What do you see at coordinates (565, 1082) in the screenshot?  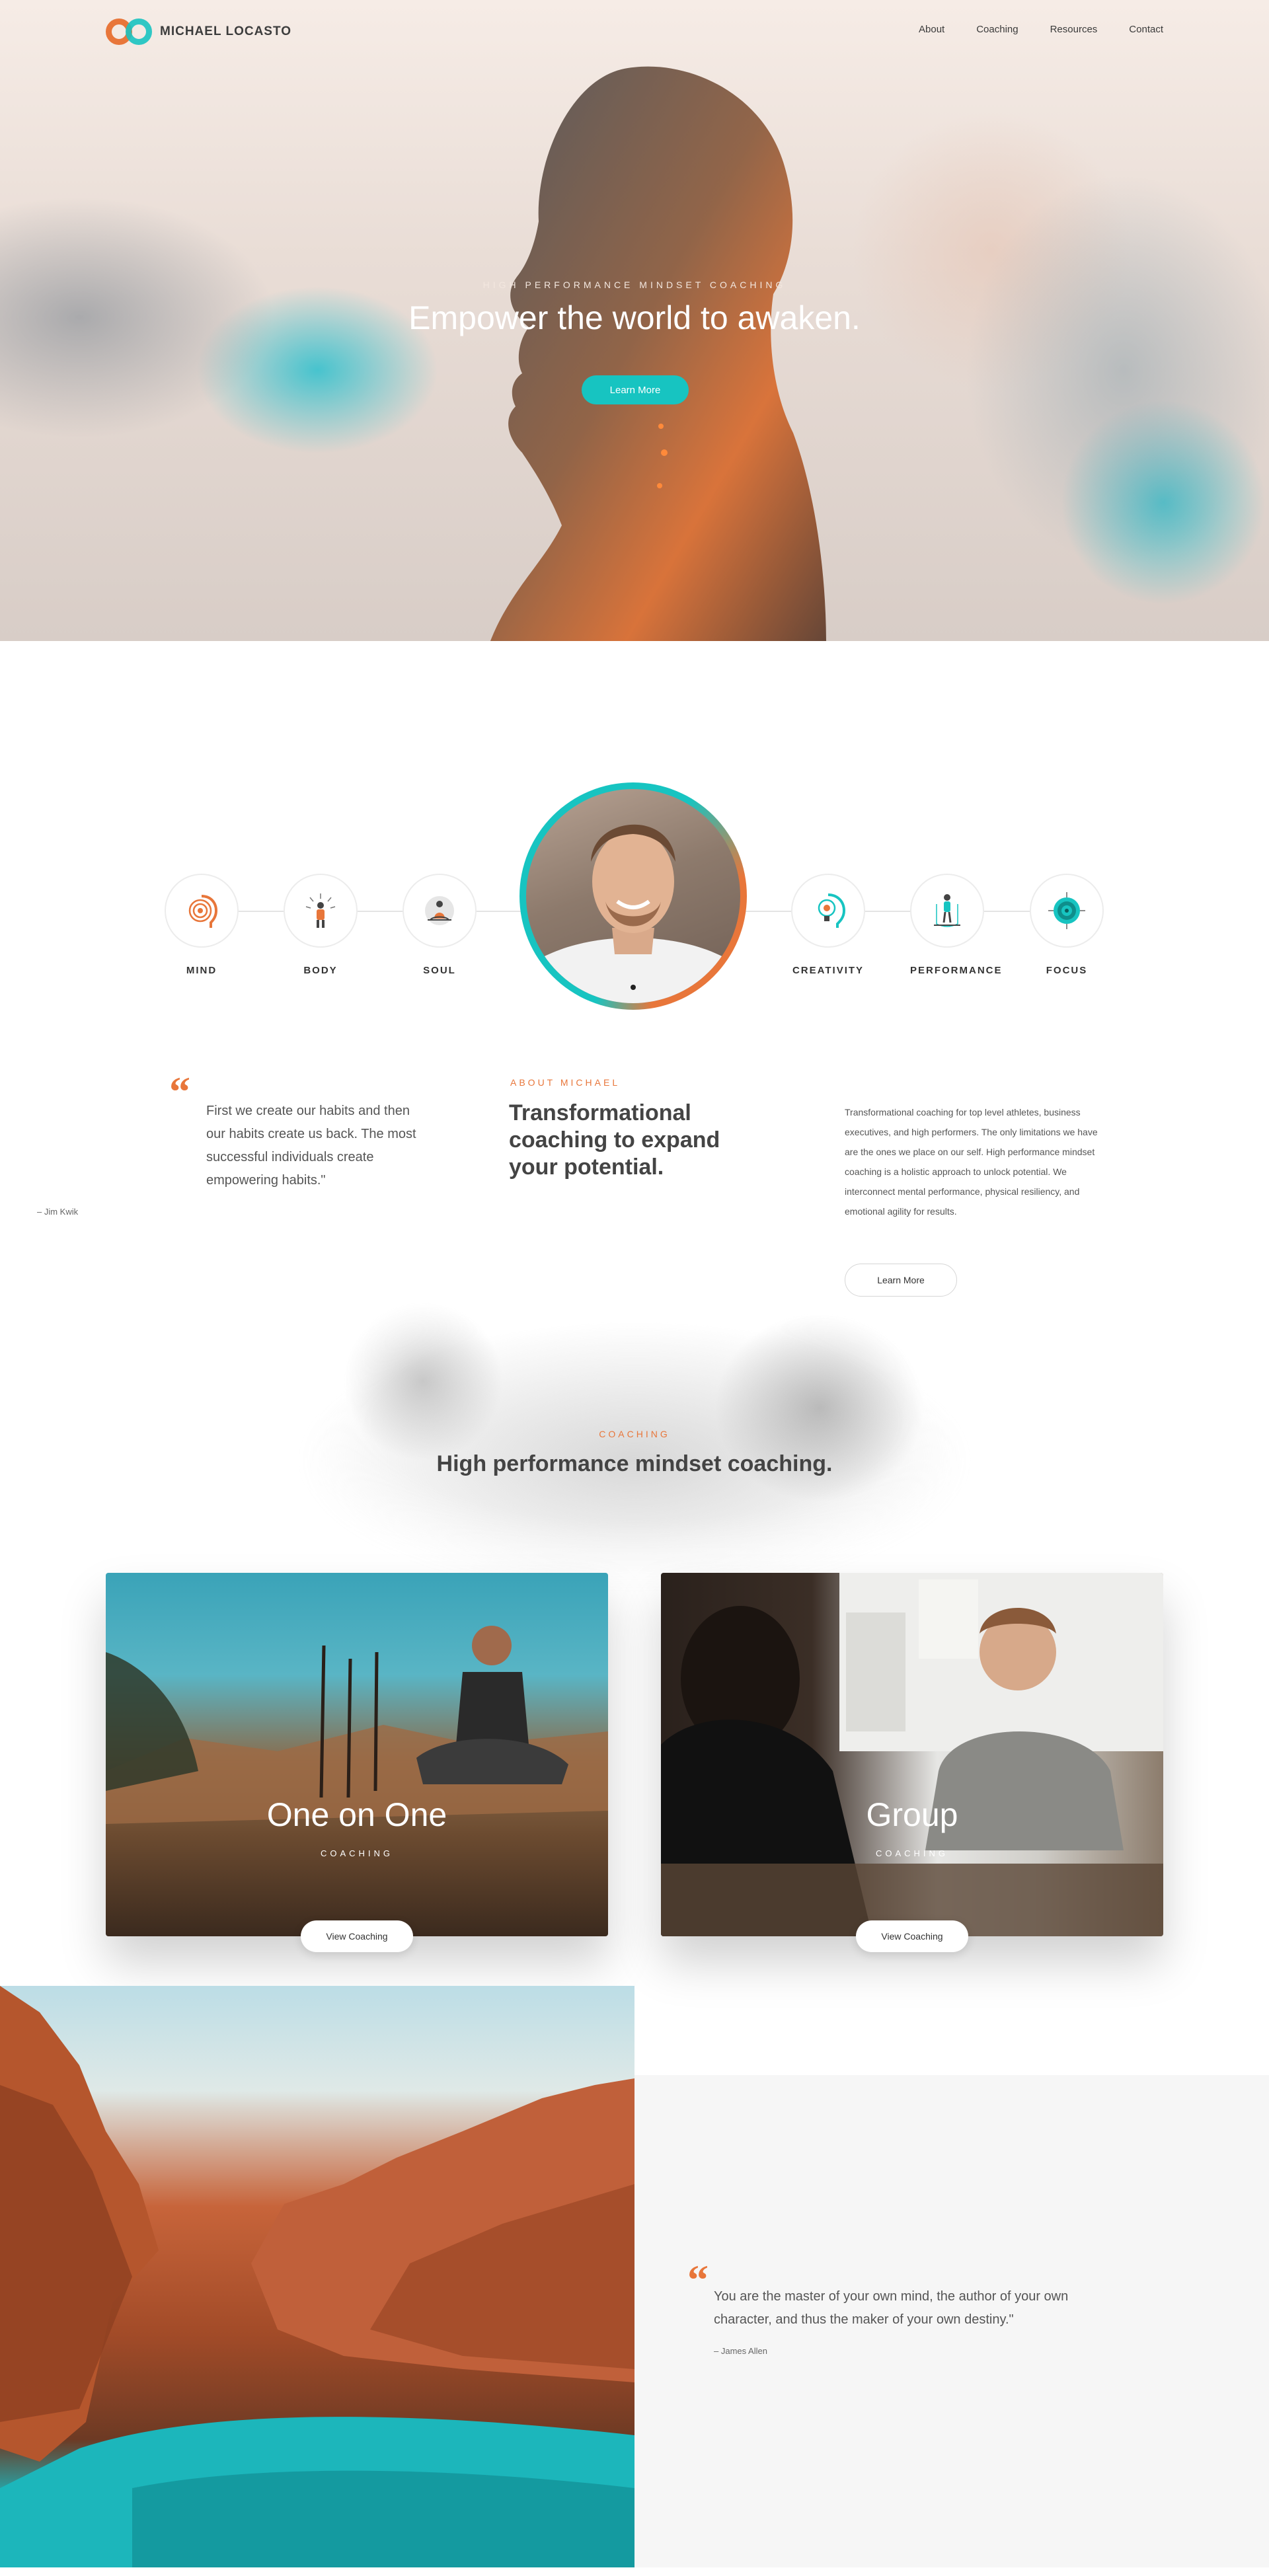 I see `about-eyebrow: ABOUT MICHAEL` at bounding box center [565, 1082].